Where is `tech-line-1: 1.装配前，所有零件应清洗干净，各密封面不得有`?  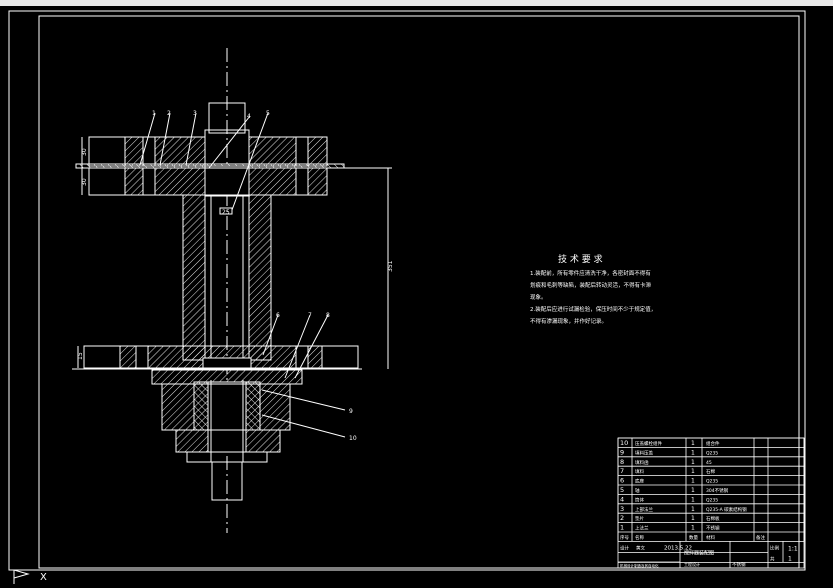 tech-line-1: 1.装配前，所有零件应清洗干净，各密封面不得有 is located at coordinates (590, 273).